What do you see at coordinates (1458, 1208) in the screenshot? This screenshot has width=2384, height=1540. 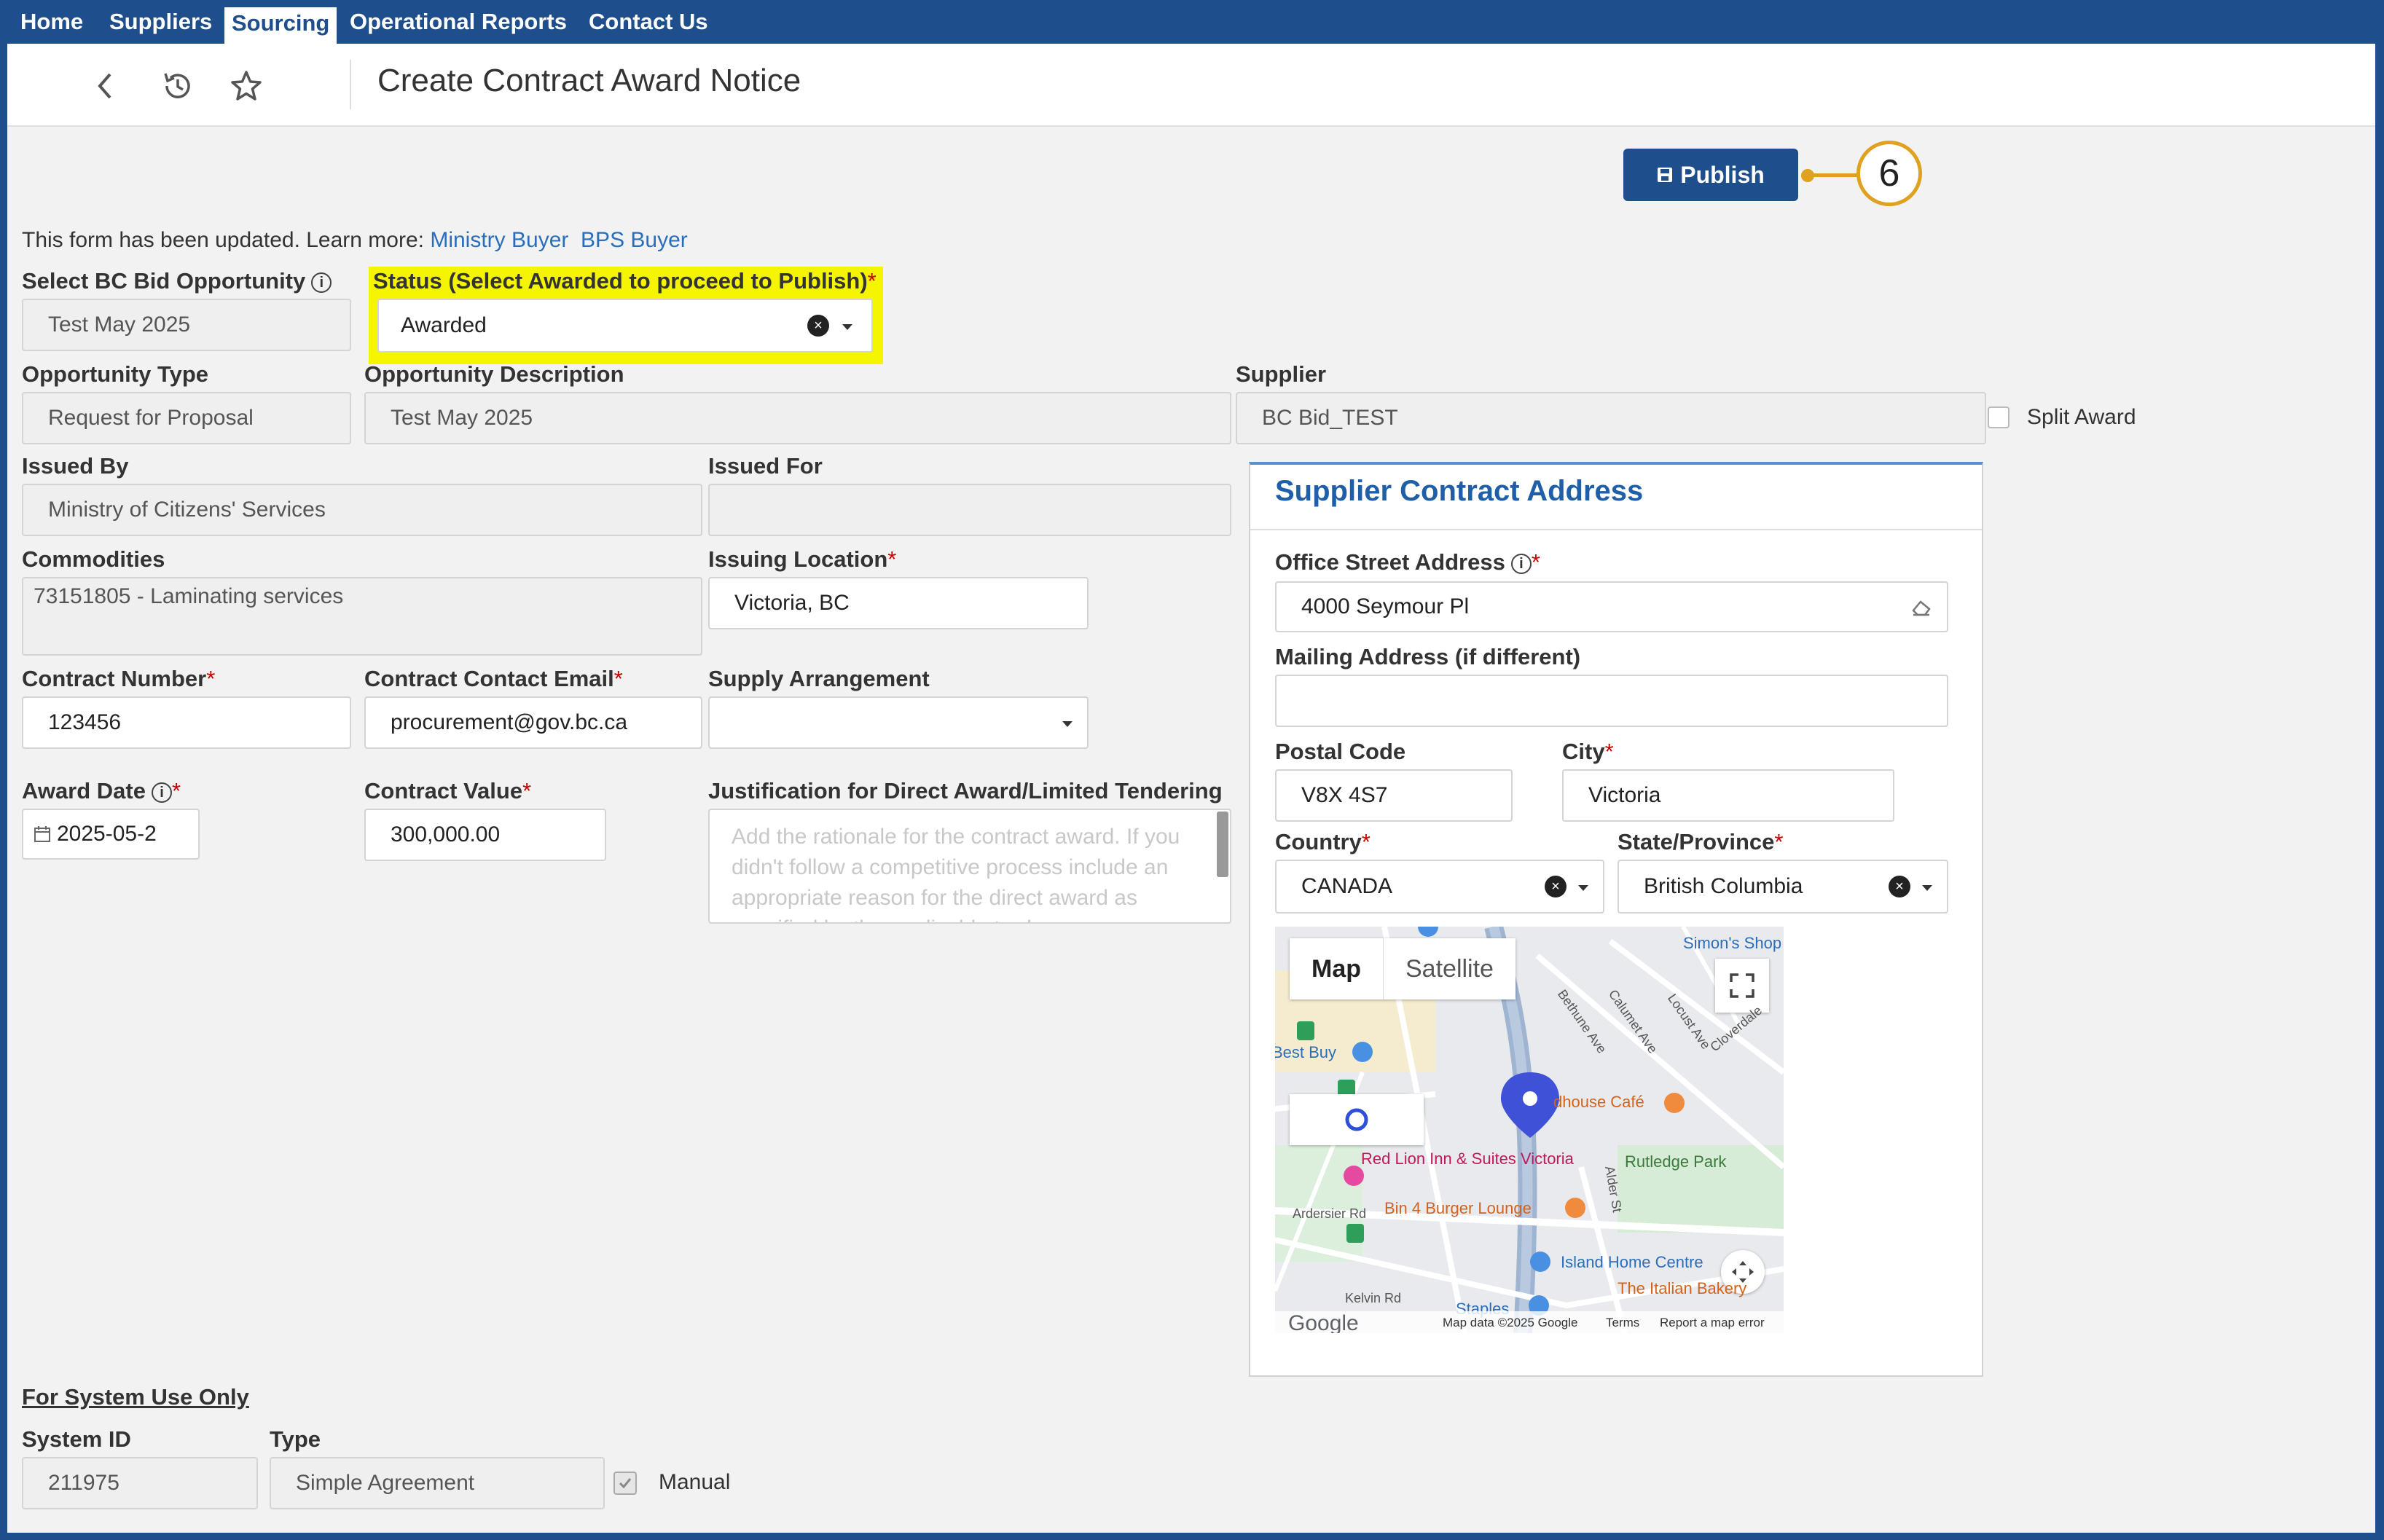 I see `map-label-bin4: Bin 4 Burger Lounge` at bounding box center [1458, 1208].